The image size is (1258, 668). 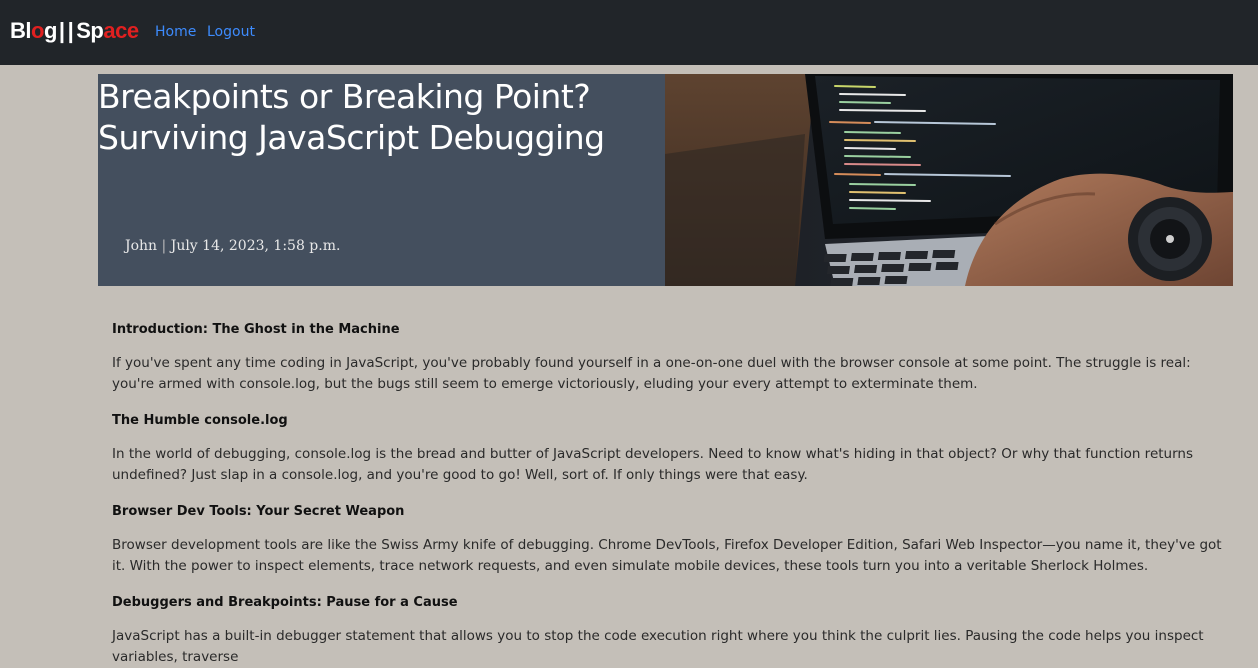 I want to click on post-date: July 14, 2023, 1:58 p.m., so click(x=255, y=246).